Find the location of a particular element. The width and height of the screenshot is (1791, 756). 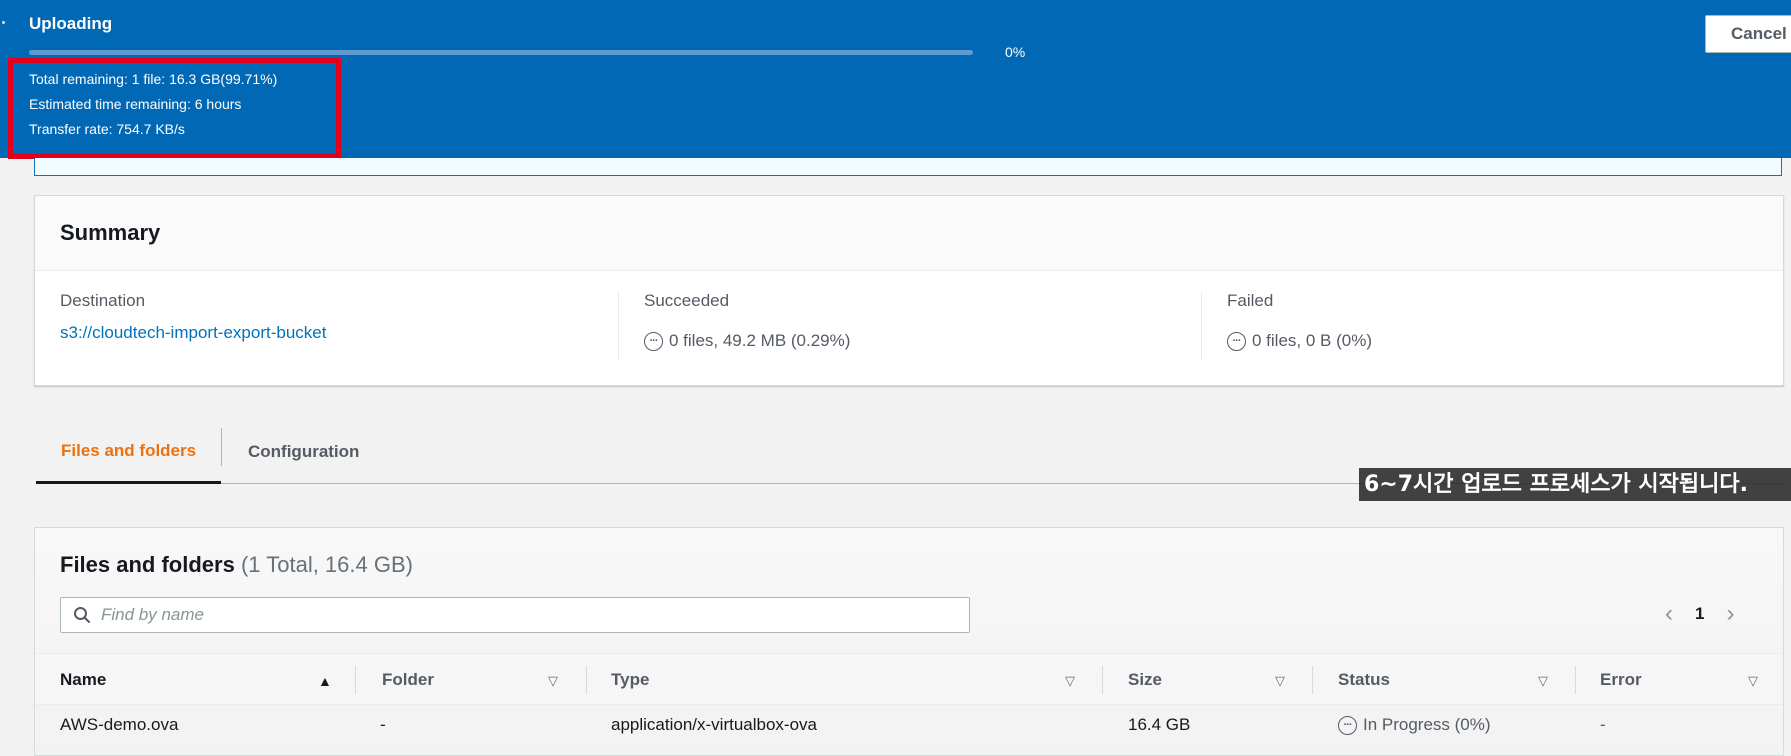

column-header-status: Status is located at coordinates (1364, 680).